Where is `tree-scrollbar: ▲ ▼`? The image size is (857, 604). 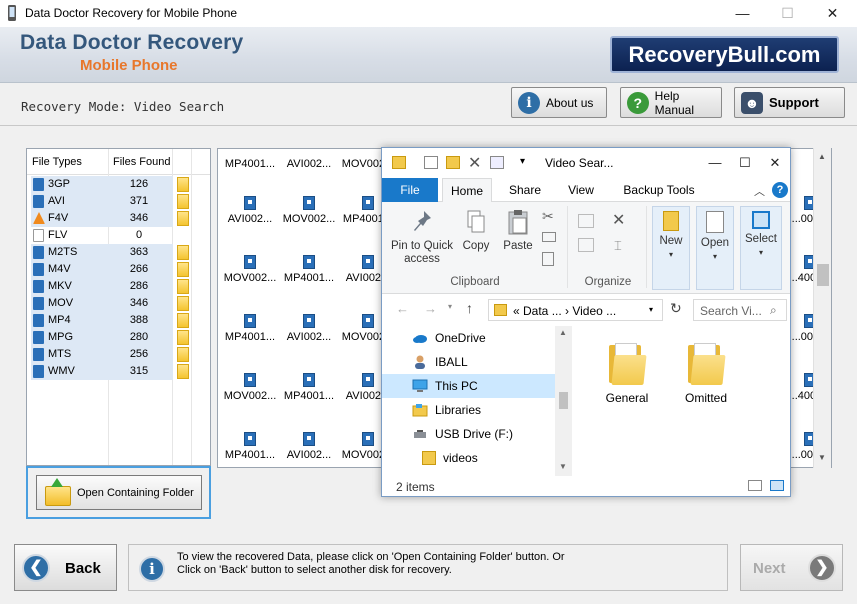
tree-scrollbar: ▲ ▼ is located at coordinates (563, 401).